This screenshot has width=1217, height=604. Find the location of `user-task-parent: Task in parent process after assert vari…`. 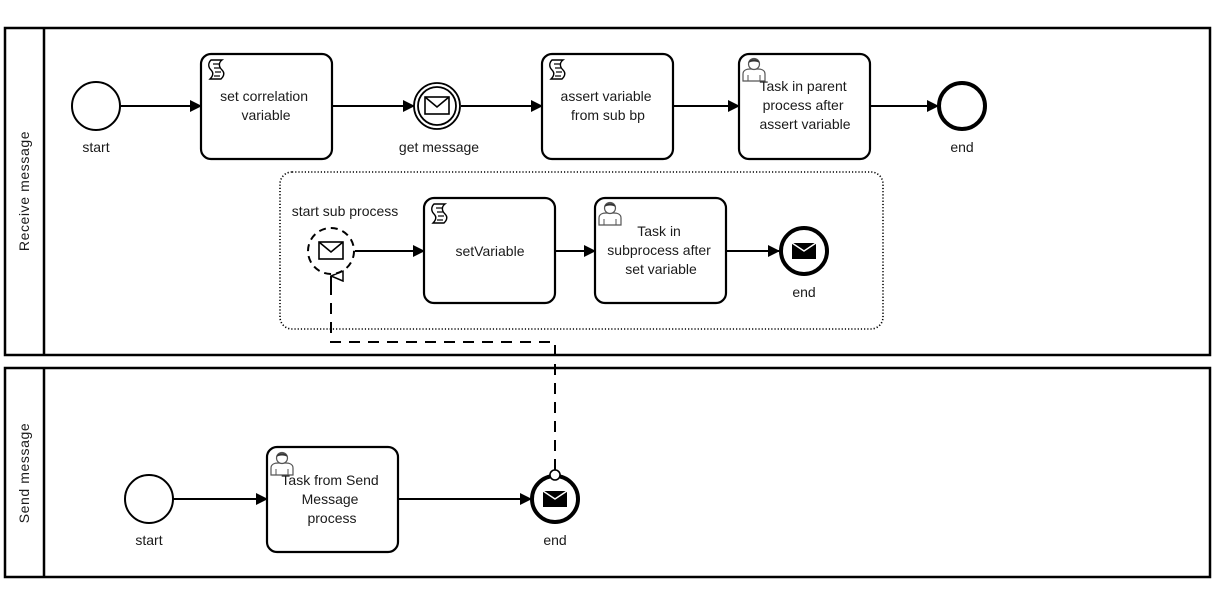

user-task-parent: Task in parent process after assert vari… is located at coordinates (804, 106).